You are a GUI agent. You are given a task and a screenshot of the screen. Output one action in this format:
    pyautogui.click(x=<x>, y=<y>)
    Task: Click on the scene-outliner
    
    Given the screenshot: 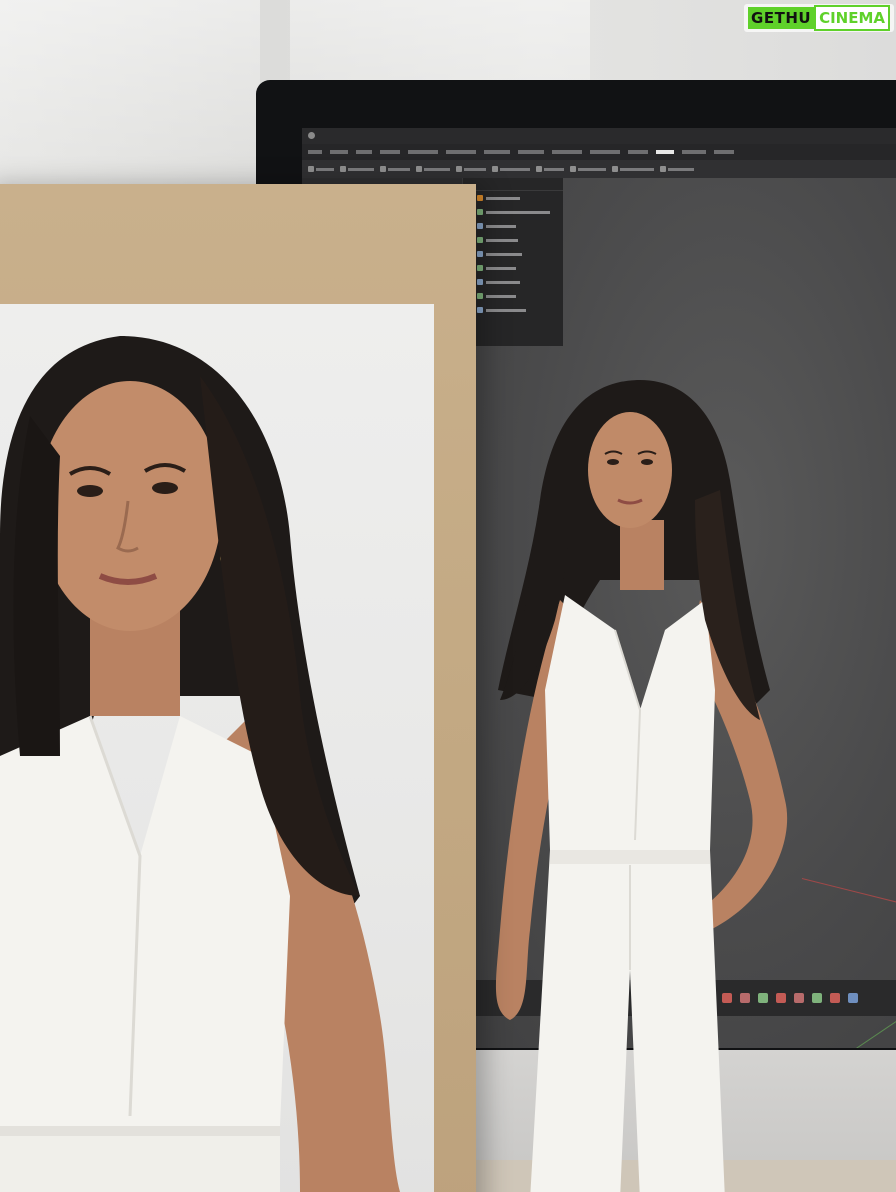 What is the action you would take?
    pyautogui.click(x=512, y=262)
    